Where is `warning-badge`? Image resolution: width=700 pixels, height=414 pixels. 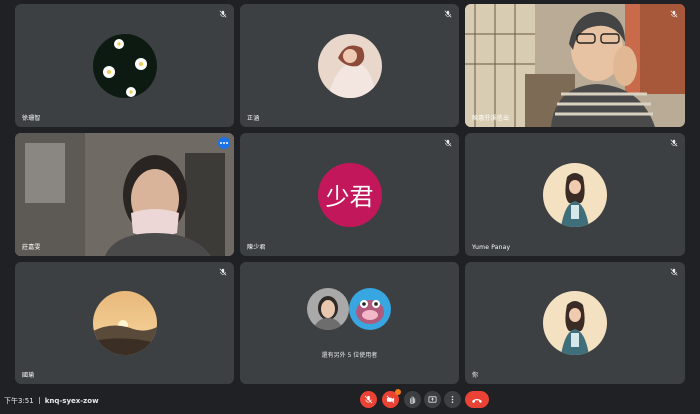 warning-badge is located at coordinates (398, 392).